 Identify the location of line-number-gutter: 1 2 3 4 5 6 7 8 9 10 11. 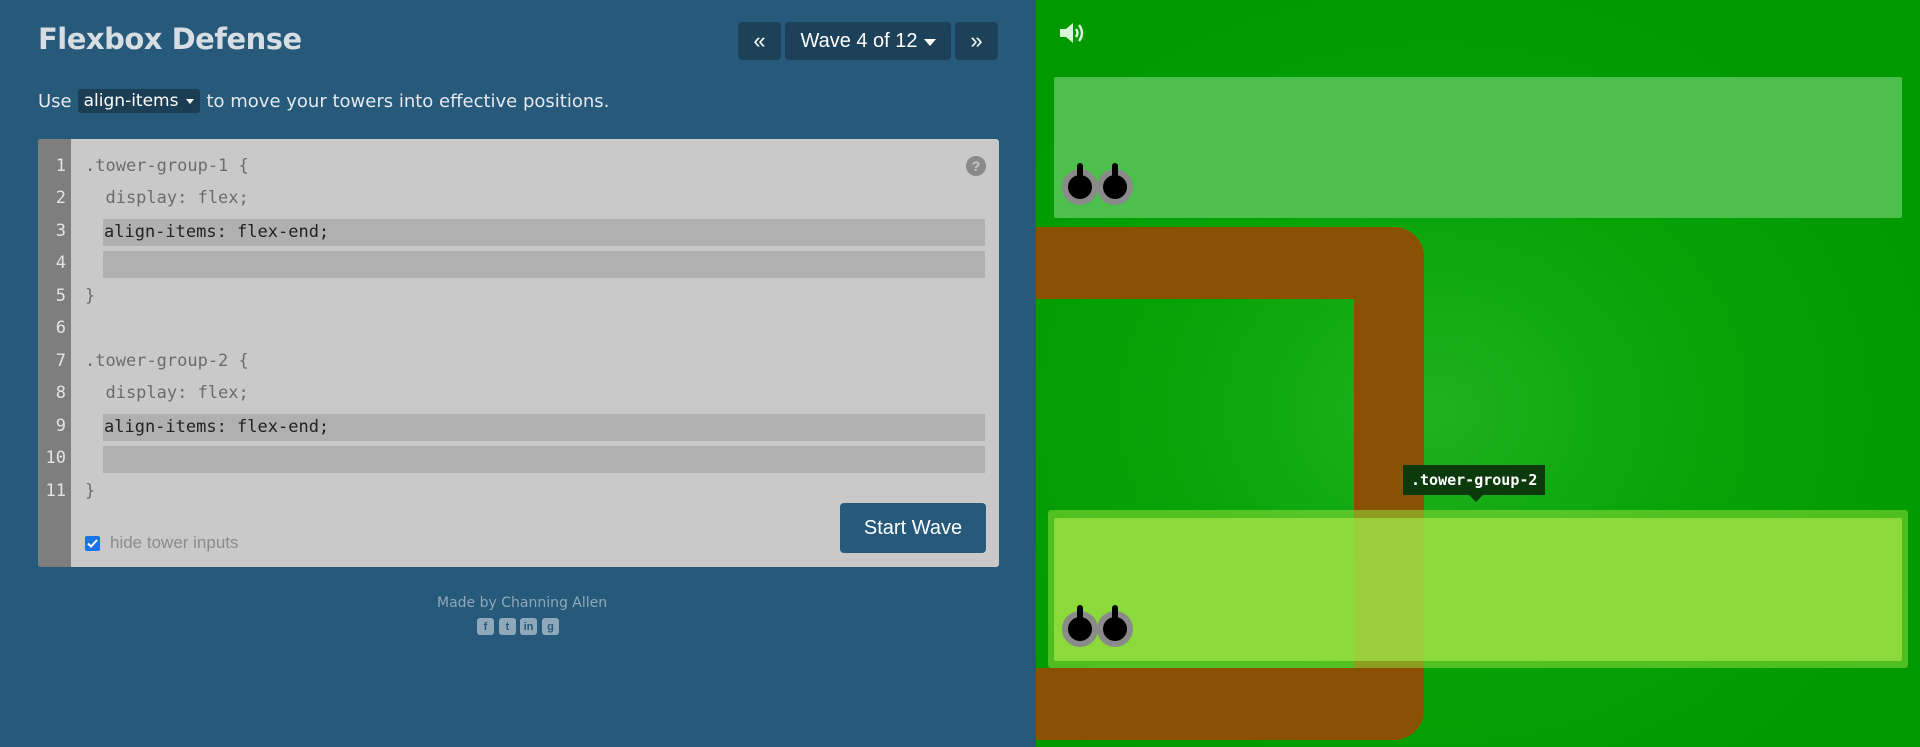
(54, 353).